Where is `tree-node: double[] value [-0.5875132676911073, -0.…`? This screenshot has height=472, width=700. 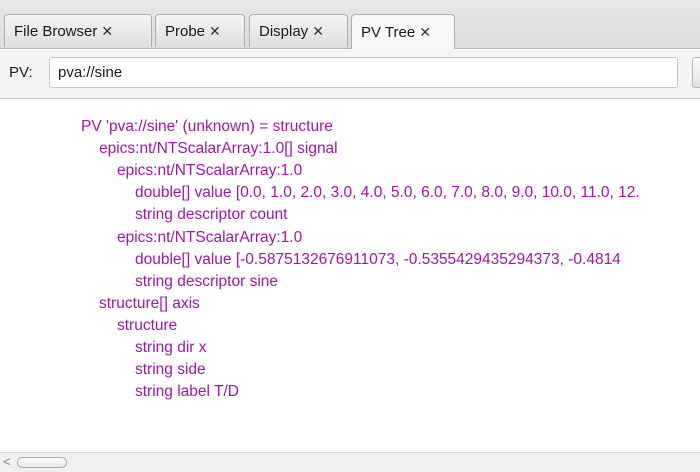
tree-node: double[] value [-0.5875132676911073, -0.… is located at coordinates (378, 260).